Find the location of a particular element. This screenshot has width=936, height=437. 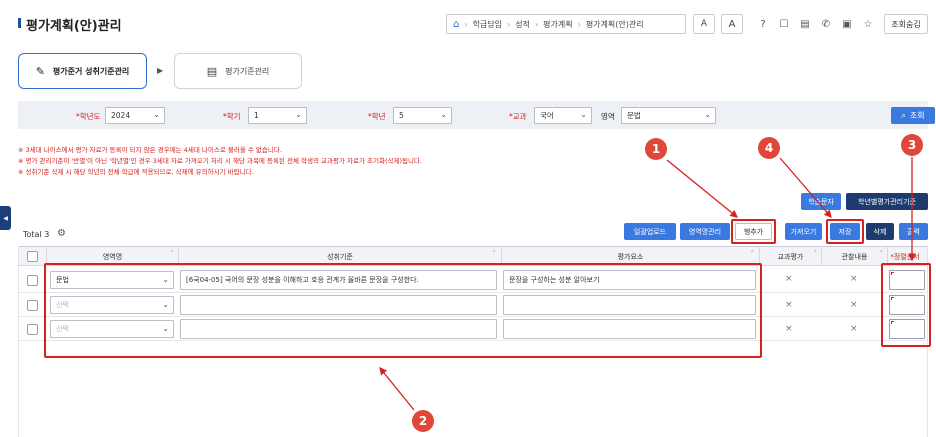

annotation-badge-2: 2 is located at coordinates (423, 421).